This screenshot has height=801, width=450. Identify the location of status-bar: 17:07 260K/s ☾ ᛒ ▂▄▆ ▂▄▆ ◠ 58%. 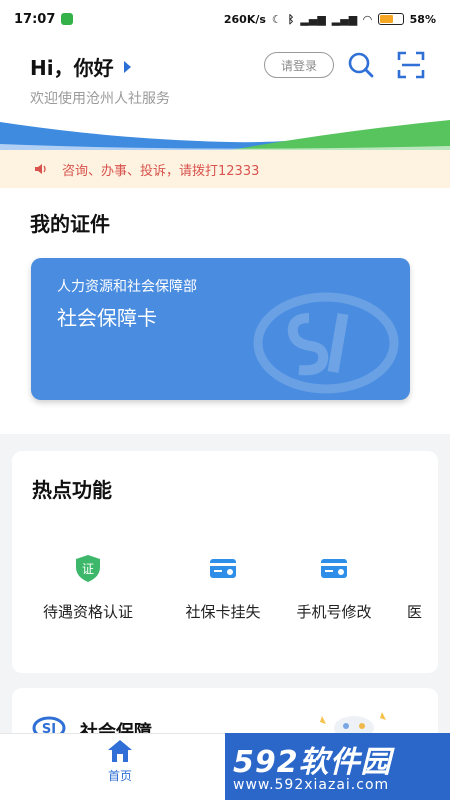
(225, 19).